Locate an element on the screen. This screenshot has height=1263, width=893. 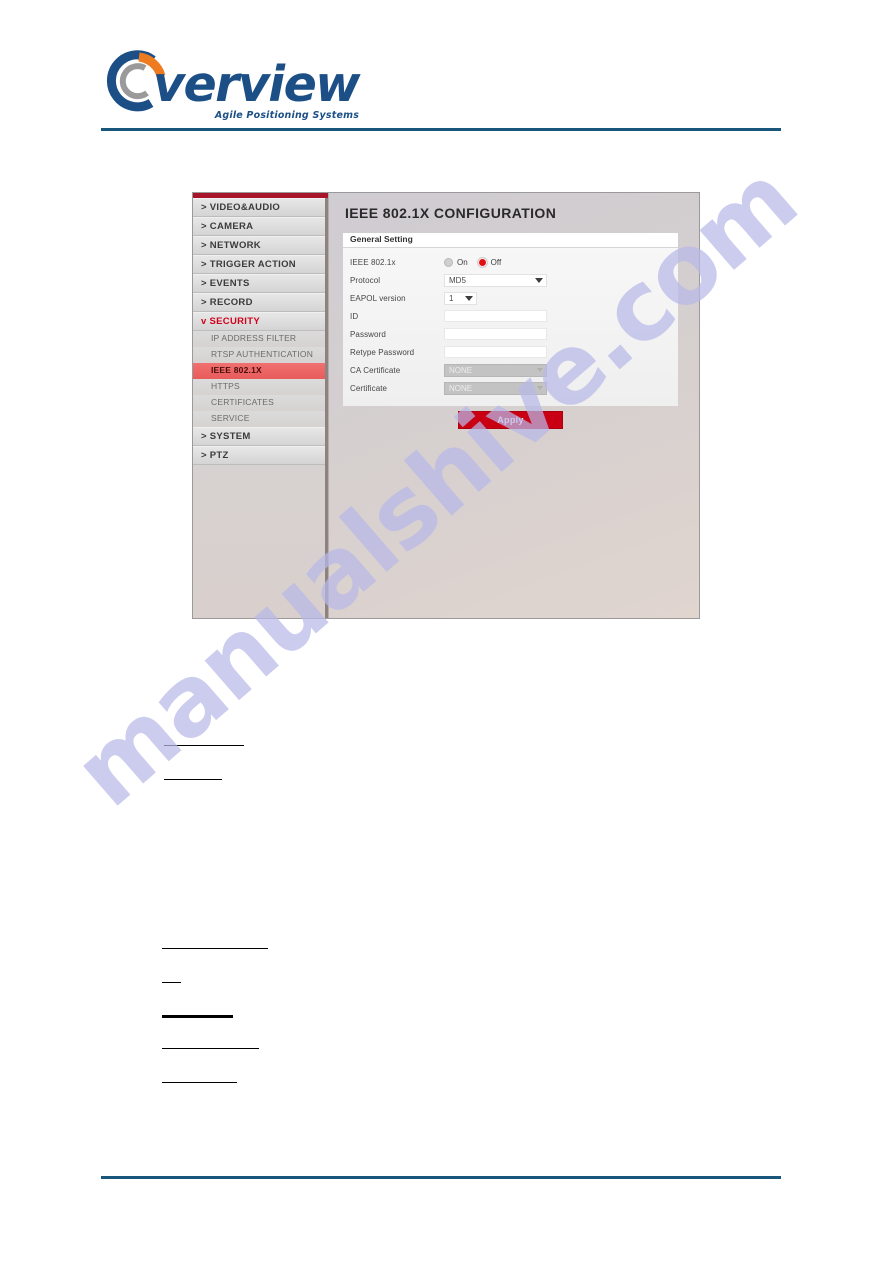
row-id: ID is located at coordinates (510, 316).